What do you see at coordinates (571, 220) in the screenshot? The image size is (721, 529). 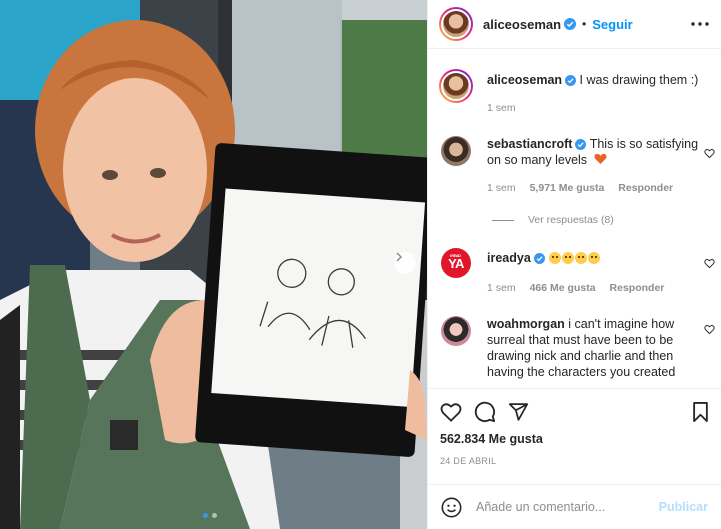 I see `view-replies-label: Ver respuestas (8)` at bounding box center [571, 220].